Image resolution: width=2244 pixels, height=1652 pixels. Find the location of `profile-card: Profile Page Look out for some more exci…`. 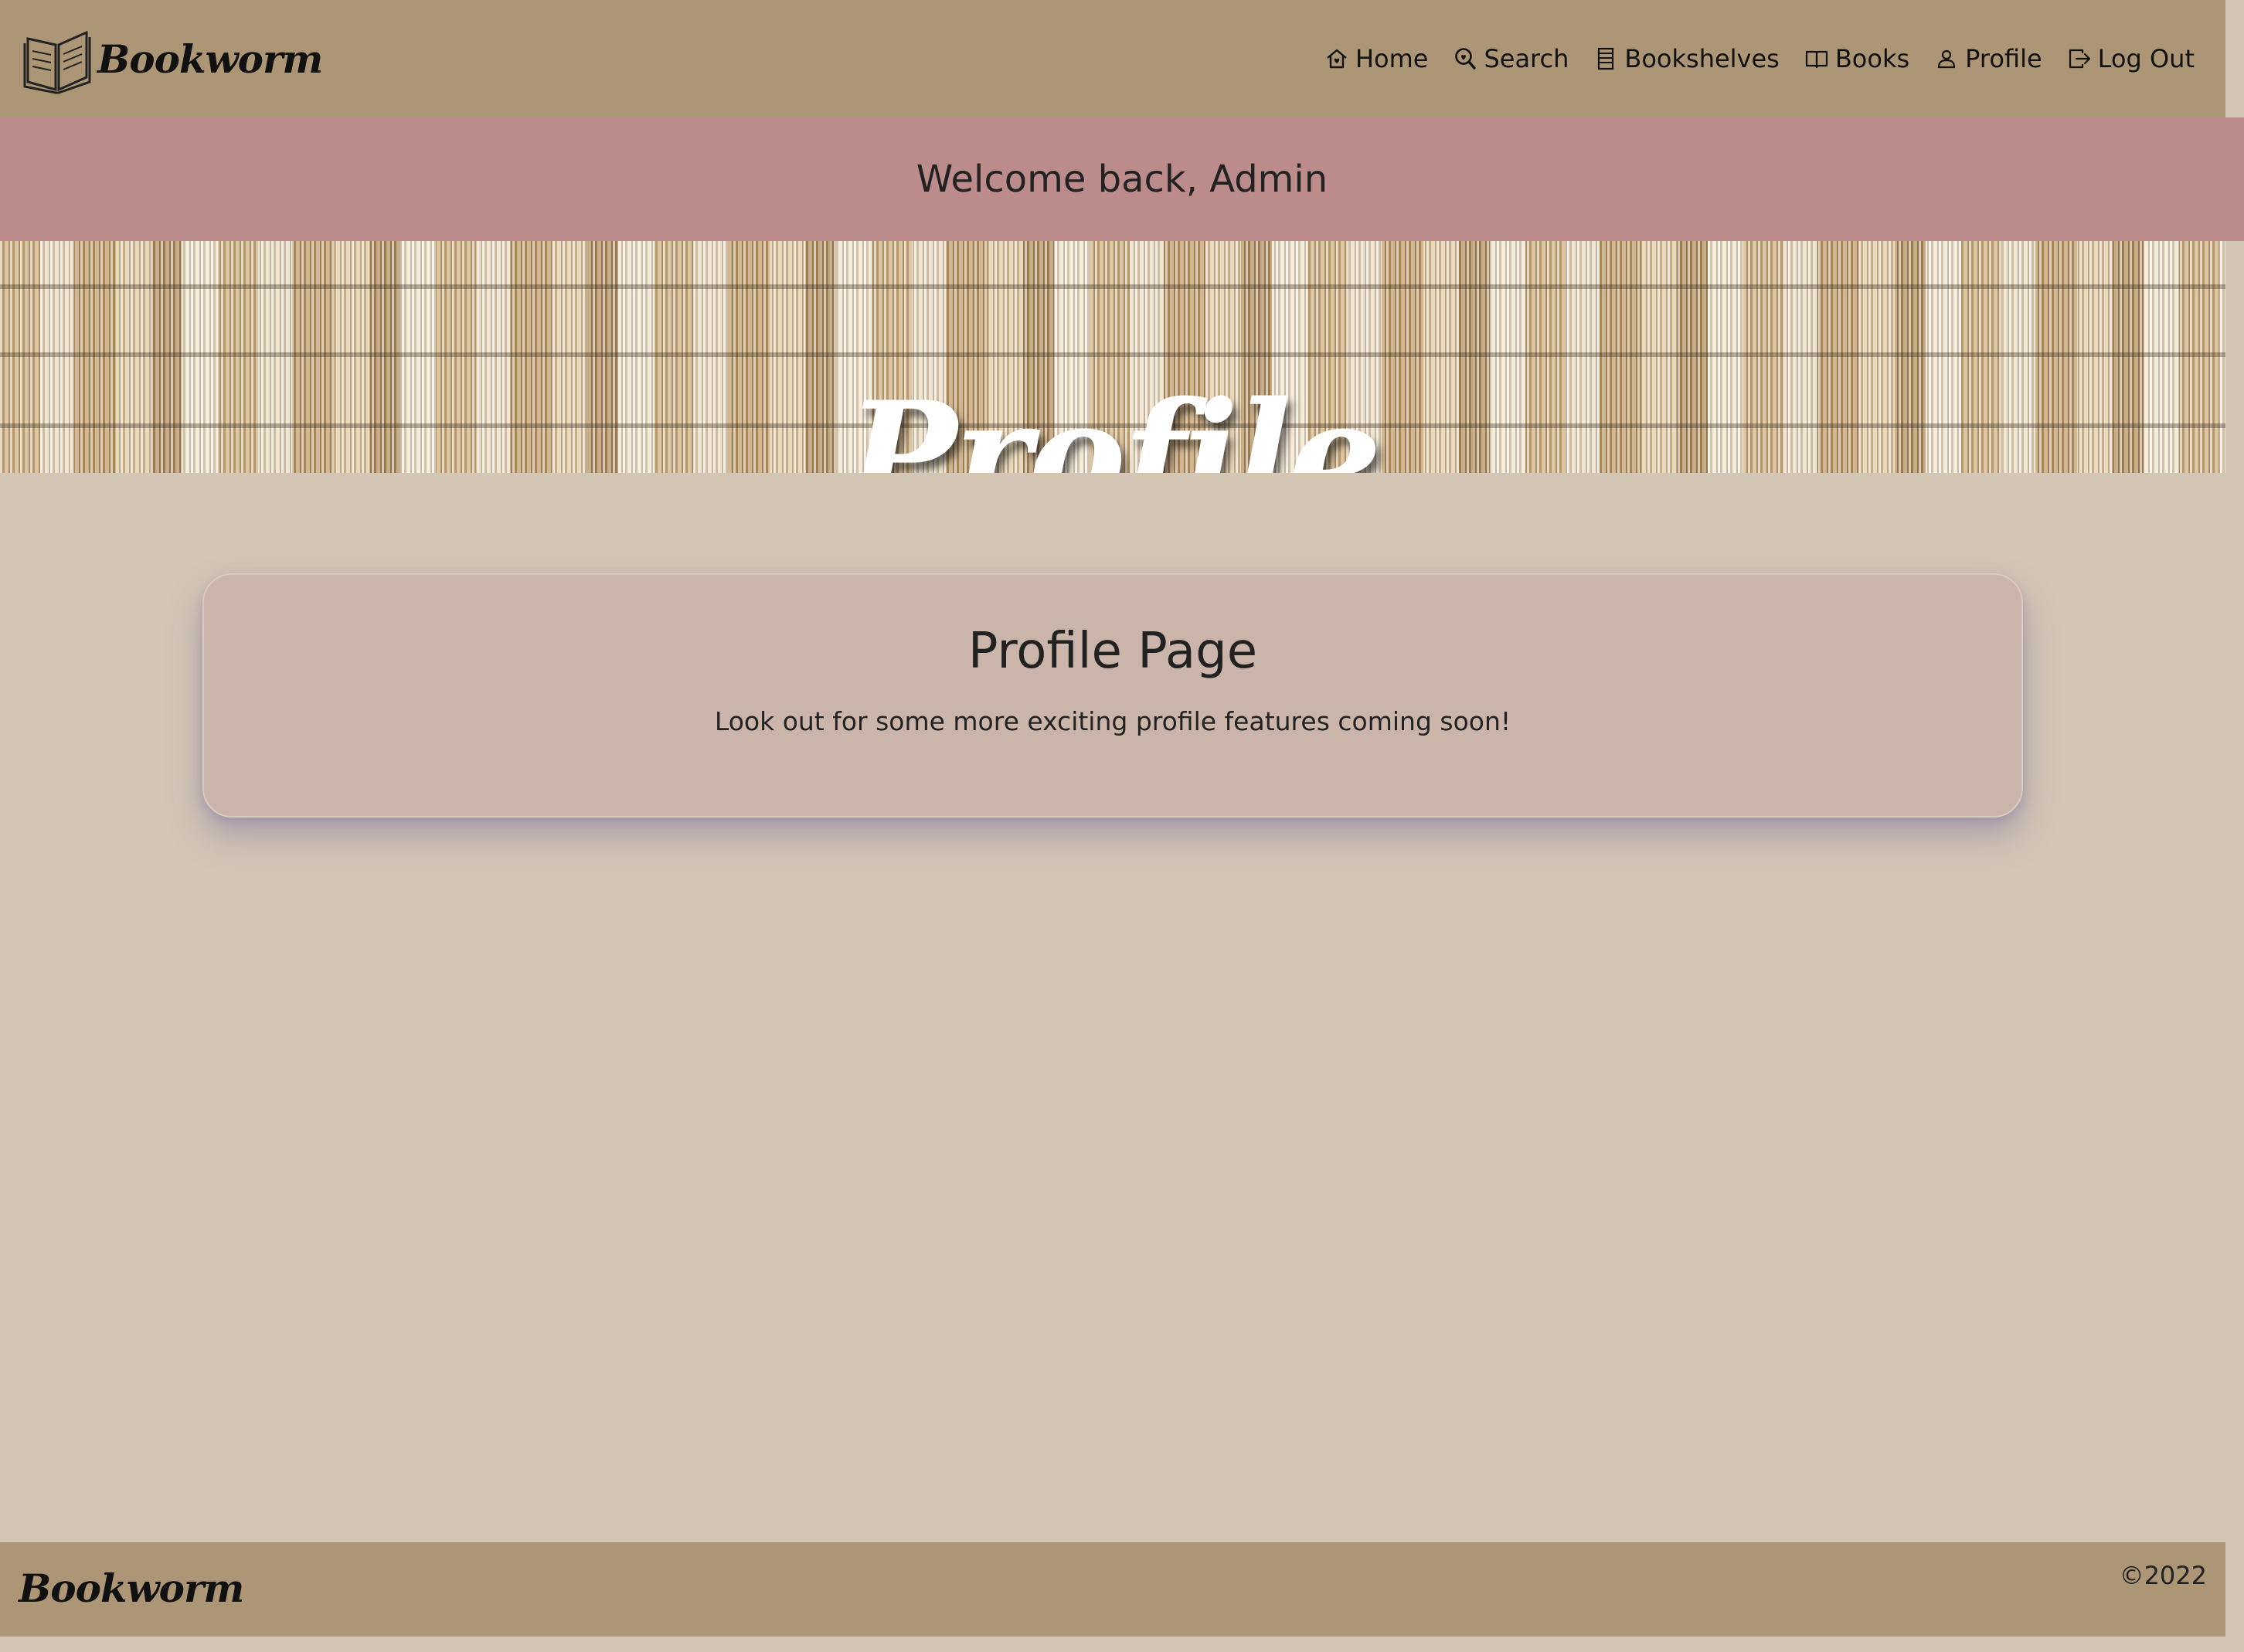

profile-card: Profile Page Look out for some more exci… is located at coordinates (1112, 695).